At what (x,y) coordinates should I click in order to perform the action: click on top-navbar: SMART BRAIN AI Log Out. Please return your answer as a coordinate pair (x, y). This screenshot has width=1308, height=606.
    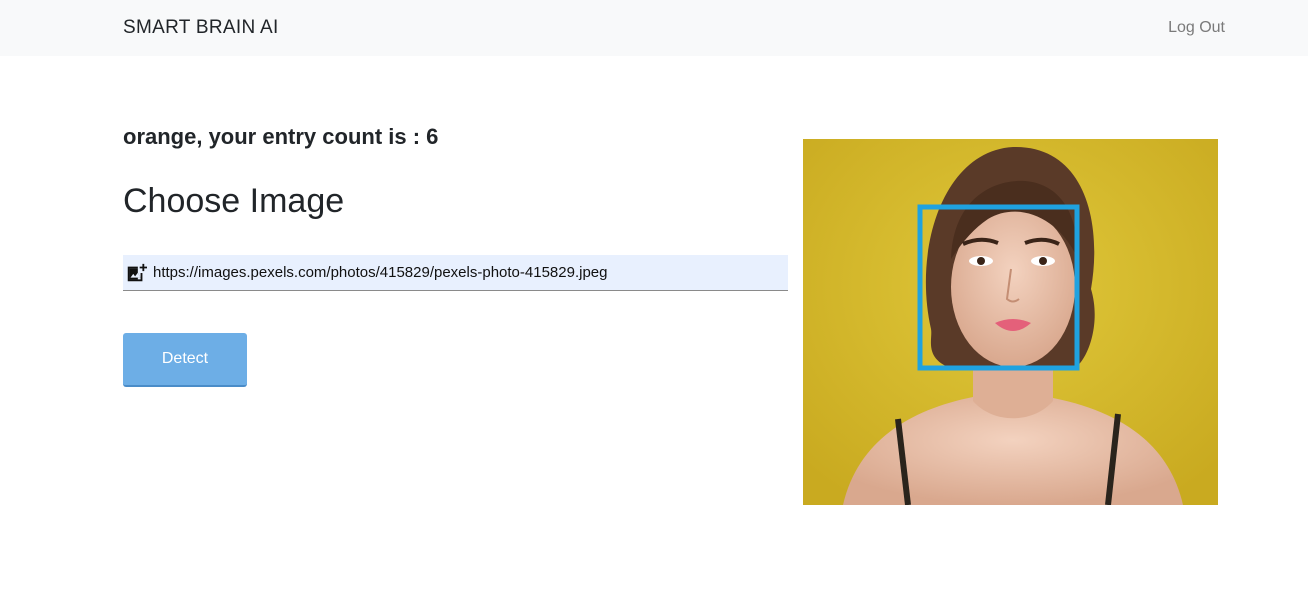
    Looking at the image, I should click on (654, 28).